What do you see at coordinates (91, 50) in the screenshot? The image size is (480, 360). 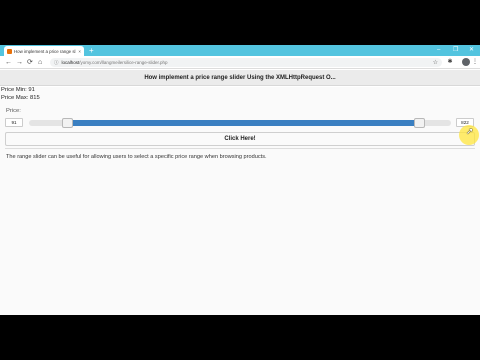 I see `new-tab-icon: +` at bounding box center [91, 50].